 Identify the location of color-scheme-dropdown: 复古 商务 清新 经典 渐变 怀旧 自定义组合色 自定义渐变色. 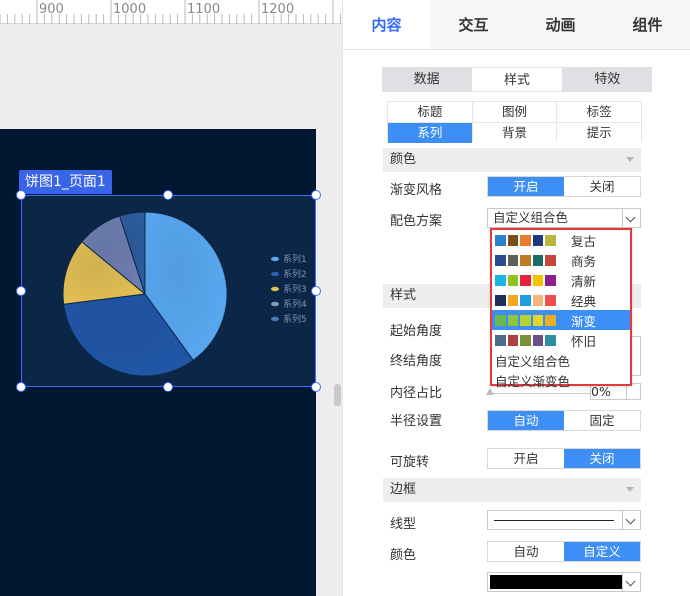
(561, 308).